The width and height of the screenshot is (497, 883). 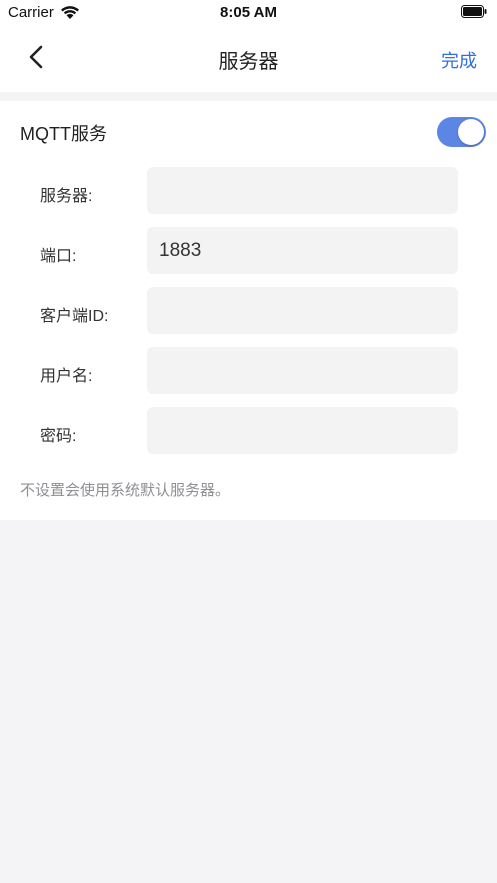 I want to click on password-input, so click(x=302, y=430).